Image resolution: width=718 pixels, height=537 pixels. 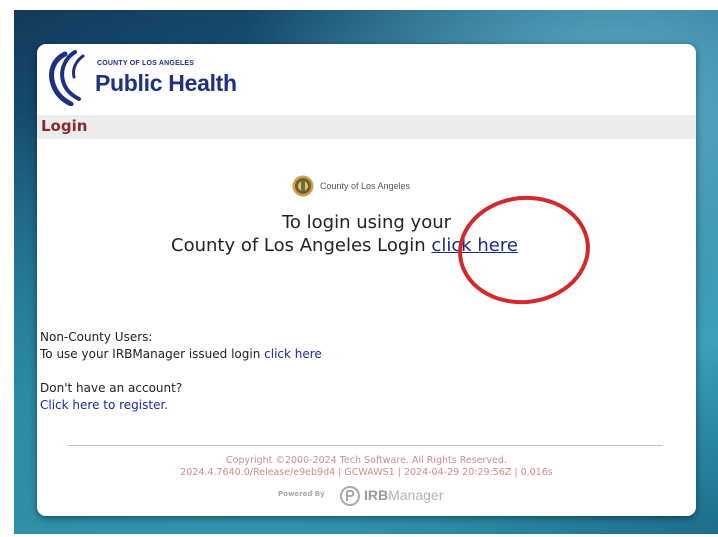 I want to click on login-header-bar: Login, so click(x=366, y=127).